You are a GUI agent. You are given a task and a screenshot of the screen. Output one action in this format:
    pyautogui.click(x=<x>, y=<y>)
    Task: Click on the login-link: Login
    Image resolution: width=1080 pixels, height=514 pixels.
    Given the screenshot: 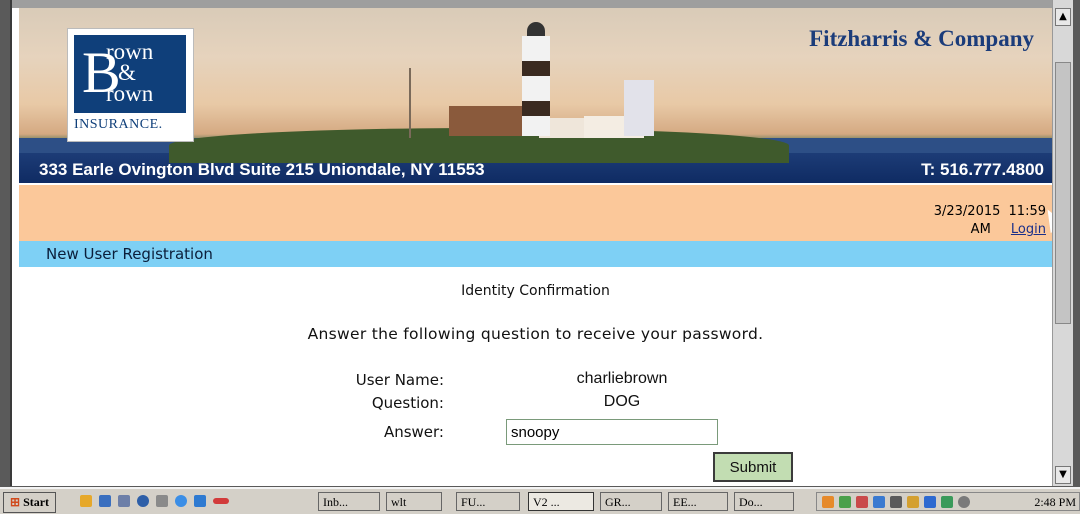 What is the action you would take?
    pyautogui.click(x=1028, y=229)
    